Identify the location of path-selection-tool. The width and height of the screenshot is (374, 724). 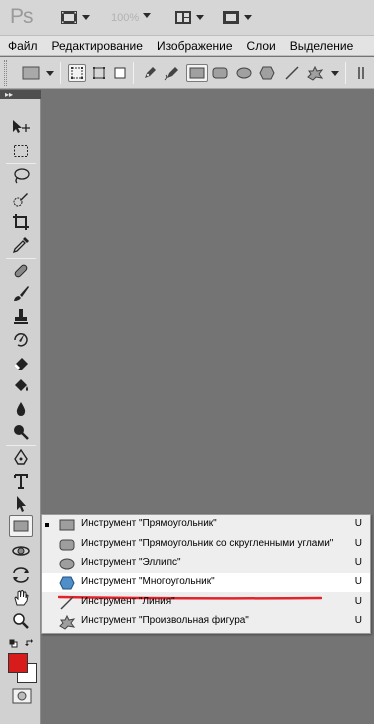
(21, 504).